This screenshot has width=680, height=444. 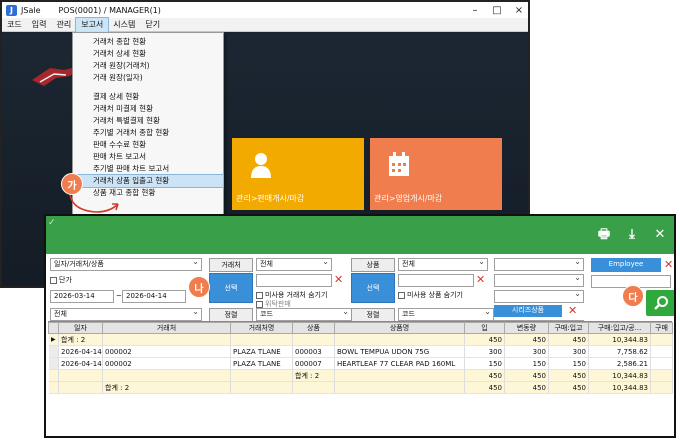 I want to click on menu-manage: 관리, so click(x=63, y=25).